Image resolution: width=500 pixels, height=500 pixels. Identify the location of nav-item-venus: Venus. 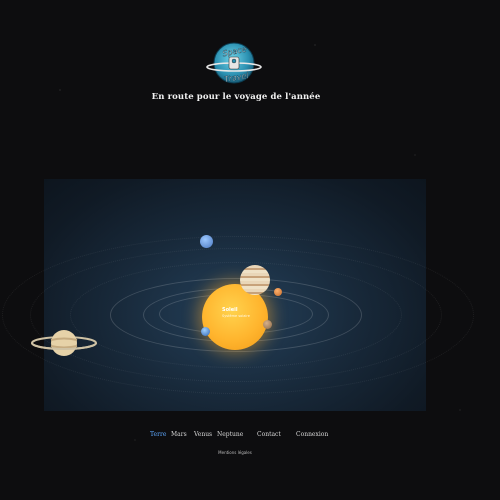
(203, 434).